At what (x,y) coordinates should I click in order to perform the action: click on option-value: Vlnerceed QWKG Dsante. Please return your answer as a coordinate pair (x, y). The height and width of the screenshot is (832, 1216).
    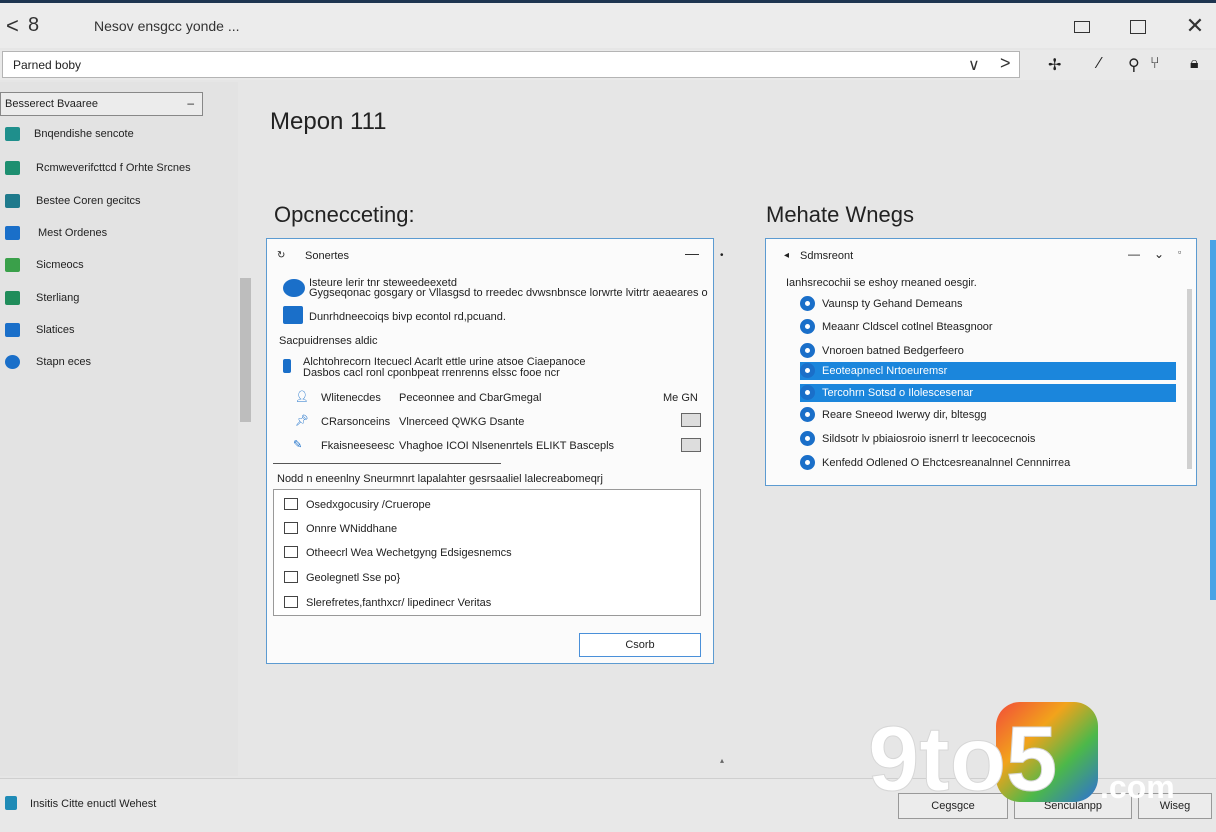
    Looking at the image, I should click on (462, 422).